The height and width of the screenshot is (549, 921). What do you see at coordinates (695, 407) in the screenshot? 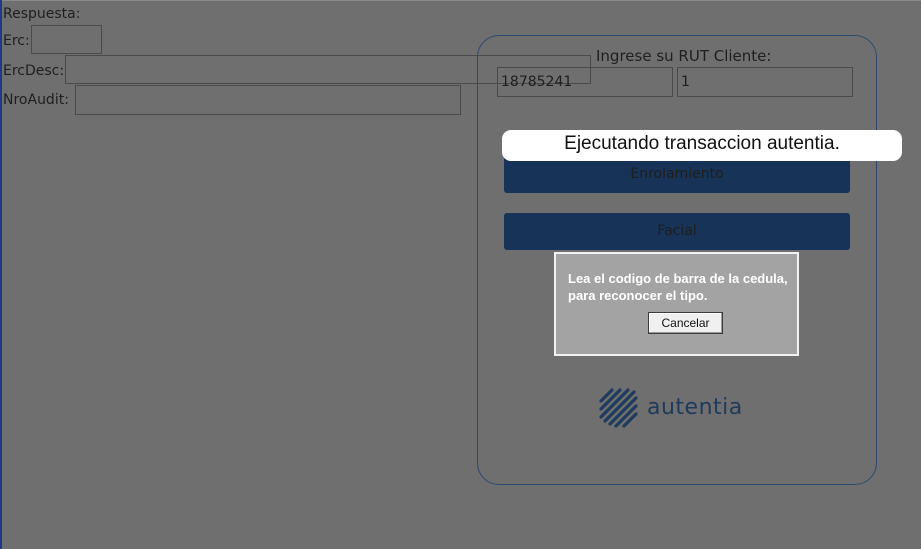
I see `autentia-logo-text: autentia` at bounding box center [695, 407].